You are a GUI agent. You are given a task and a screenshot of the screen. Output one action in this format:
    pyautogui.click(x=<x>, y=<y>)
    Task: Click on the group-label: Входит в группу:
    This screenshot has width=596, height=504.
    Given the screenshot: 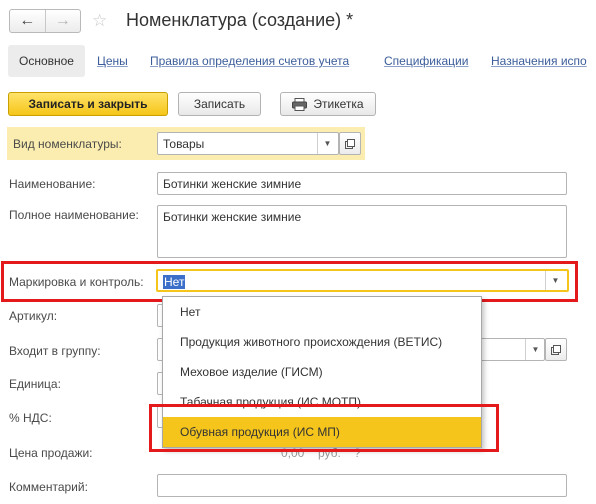 What is the action you would take?
    pyautogui.click(x=55, y=351)
    